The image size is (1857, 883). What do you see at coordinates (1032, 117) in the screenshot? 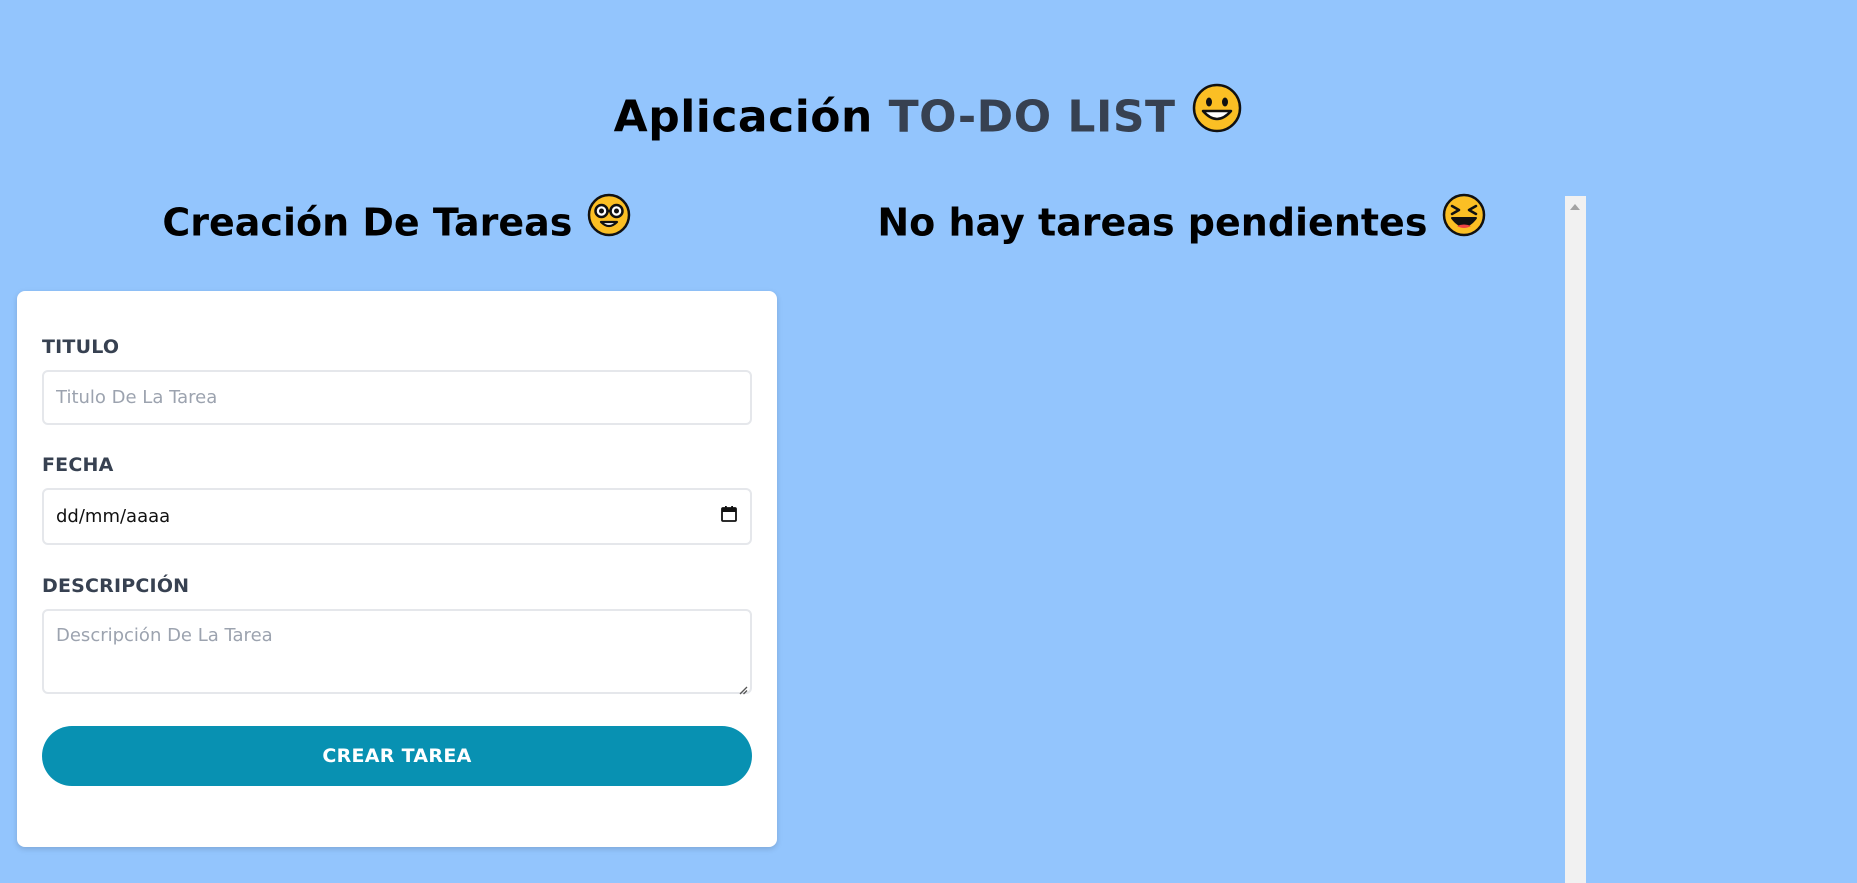
I see `title-accent: TO-DO LIST` at bounding box center [1032, 117].